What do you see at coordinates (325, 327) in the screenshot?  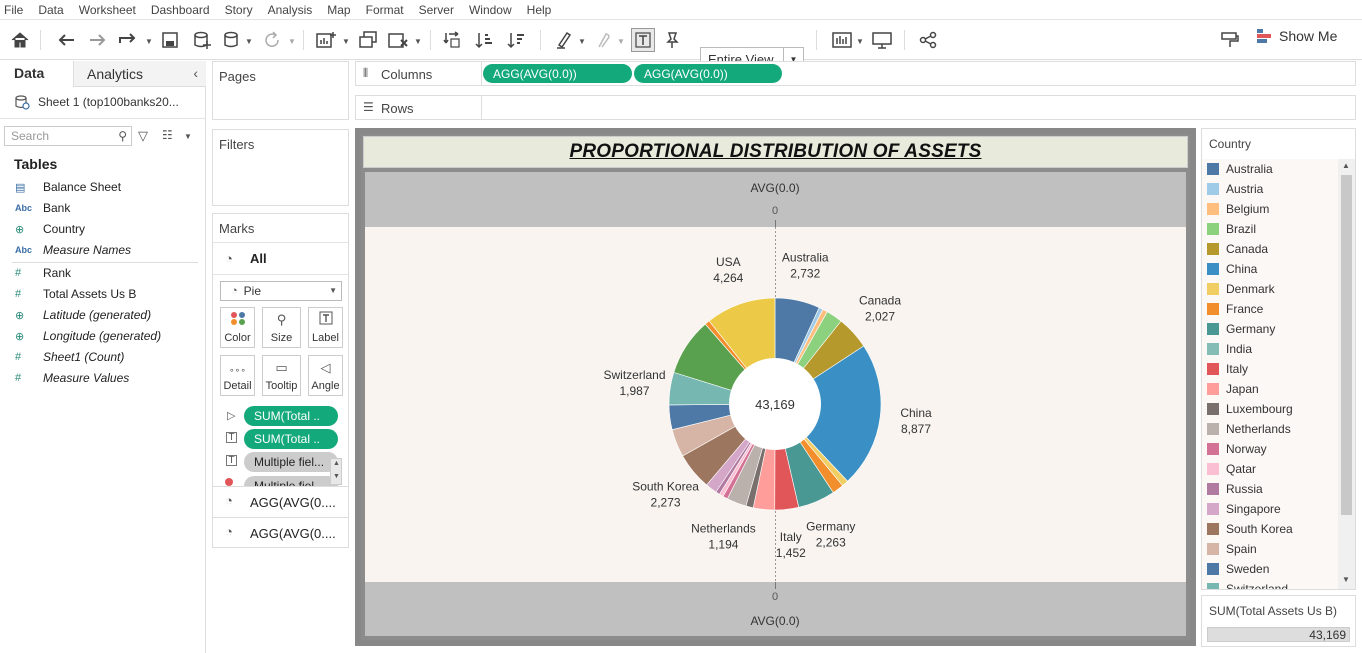 I see `label-button: Label` at bounding box center [325, 327].